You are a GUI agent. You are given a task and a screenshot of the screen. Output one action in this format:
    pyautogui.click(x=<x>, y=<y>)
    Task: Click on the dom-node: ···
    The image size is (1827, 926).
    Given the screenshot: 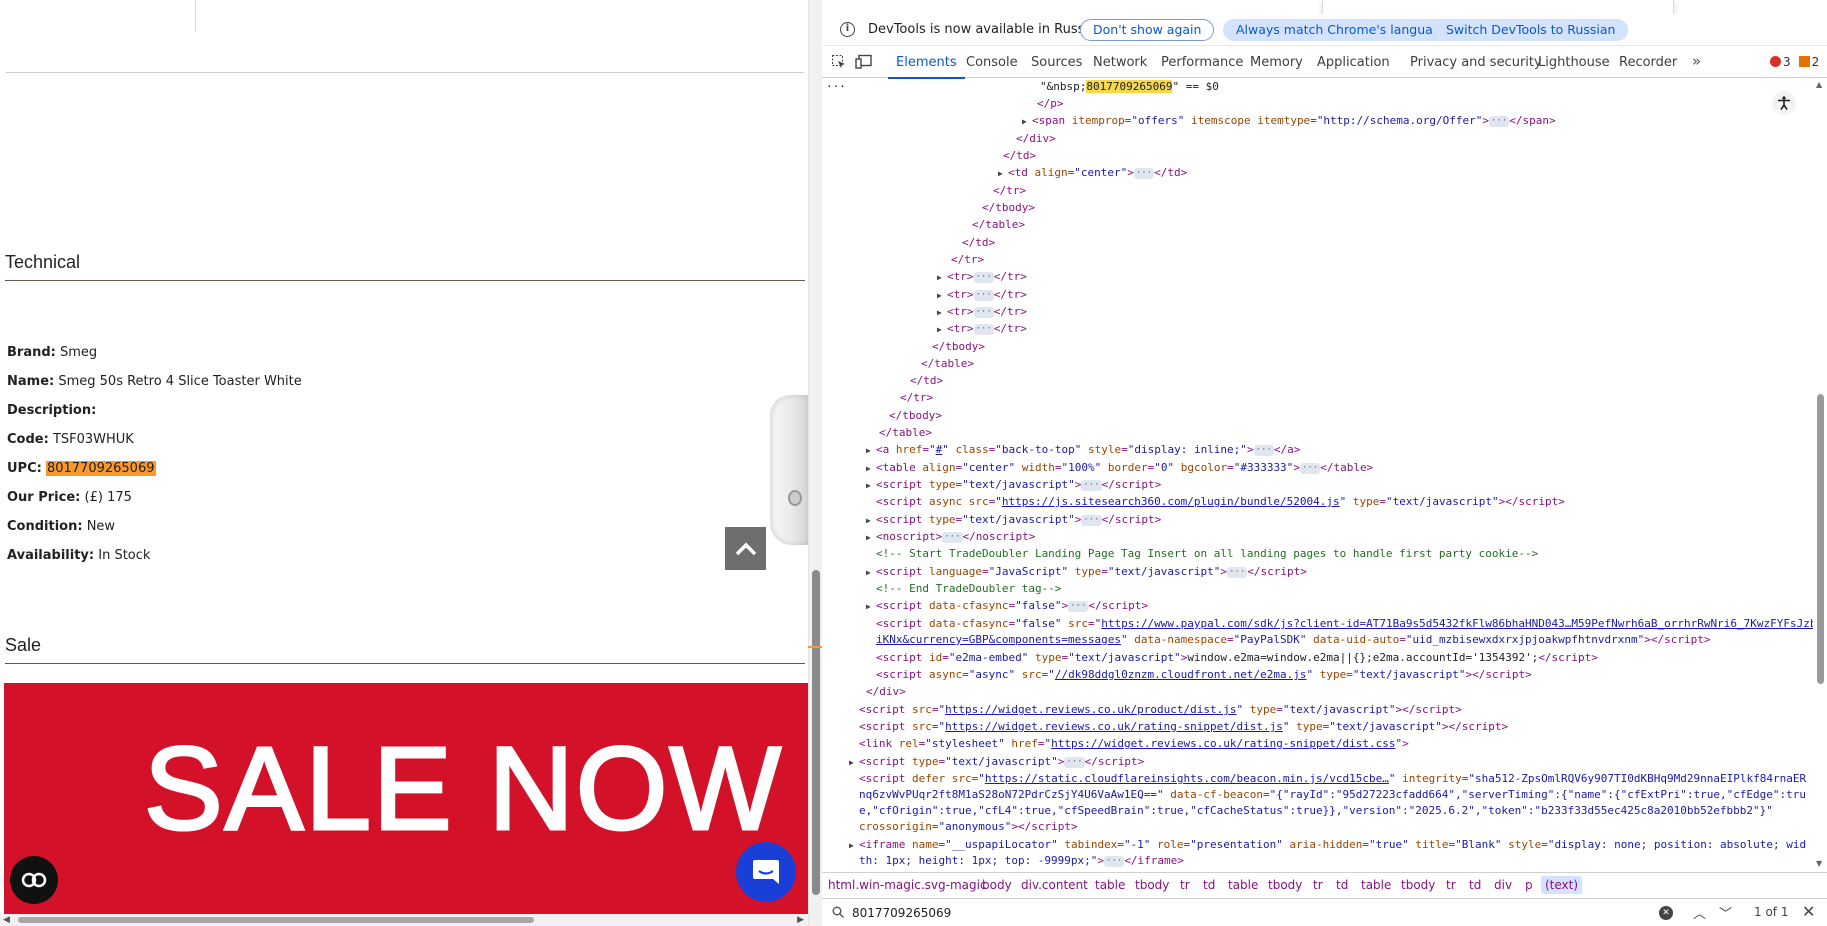 What is the action you would take?
    pyautogui.click(x=836, y=86)
    